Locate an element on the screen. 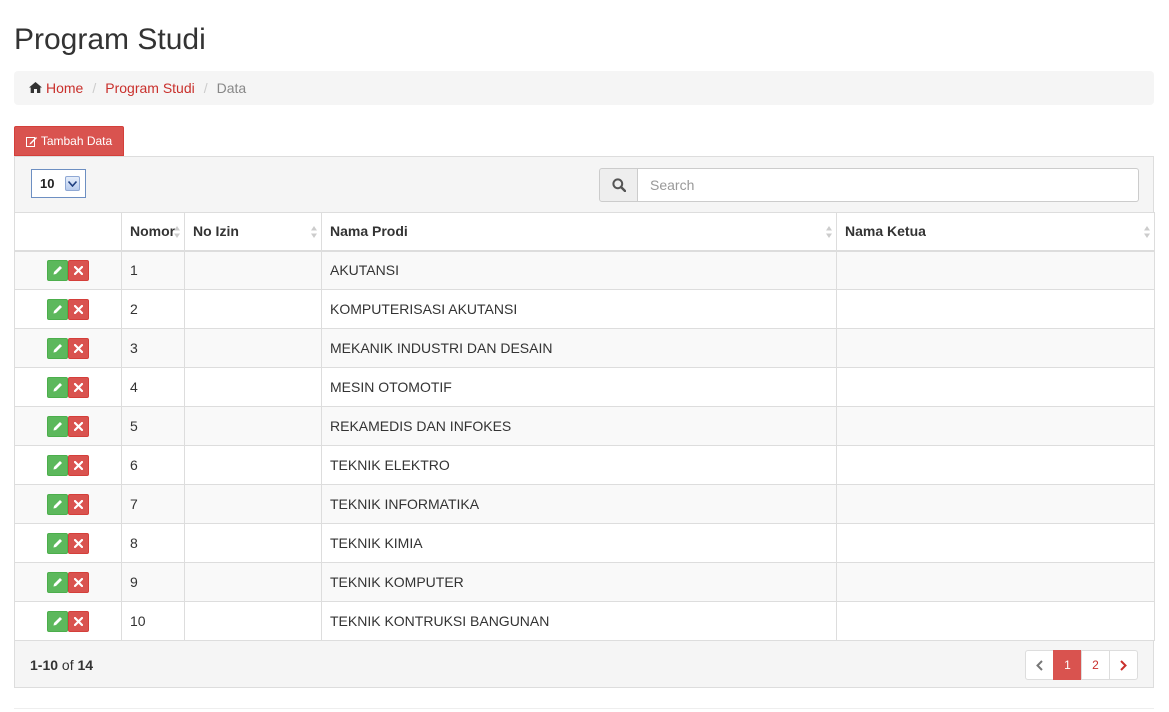 This screenshot has height=712, width=1169. cell-nama-prodi: TEKNIK ELEKTRO is located at coordinates (579, 465).